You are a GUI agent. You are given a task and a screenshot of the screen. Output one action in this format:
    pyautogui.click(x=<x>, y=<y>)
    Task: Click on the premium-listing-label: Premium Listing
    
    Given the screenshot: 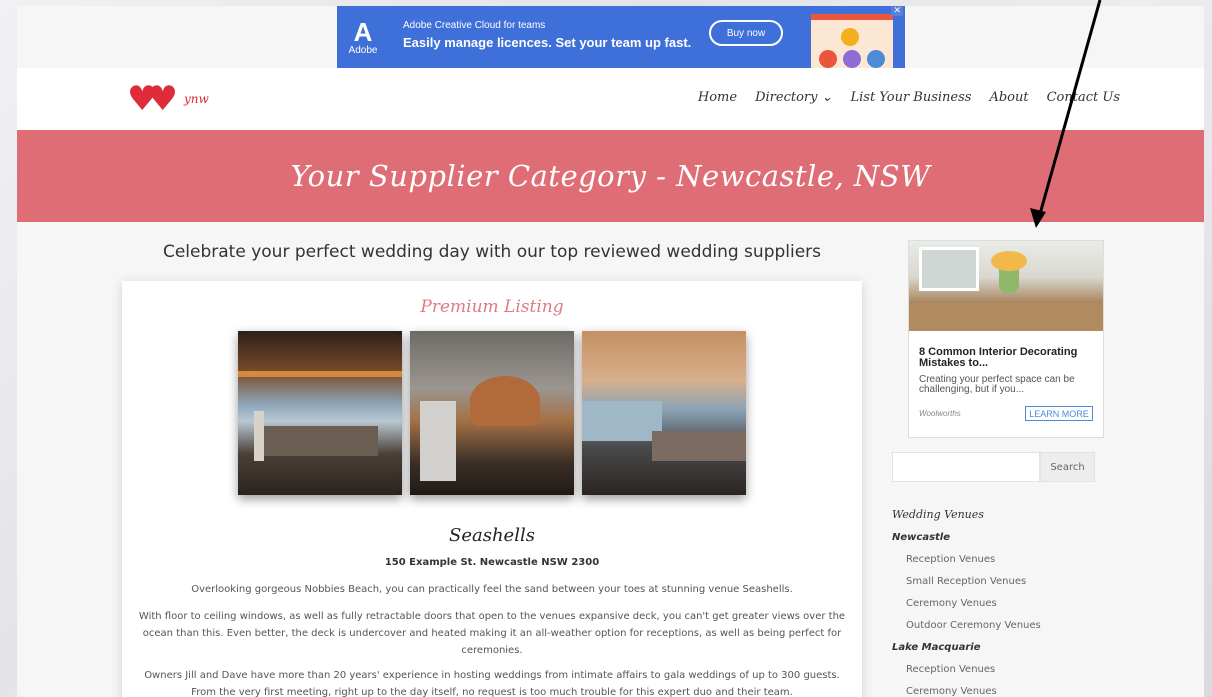 What is the action you would take?
    pyautogui.click(x=492, y=307)
    